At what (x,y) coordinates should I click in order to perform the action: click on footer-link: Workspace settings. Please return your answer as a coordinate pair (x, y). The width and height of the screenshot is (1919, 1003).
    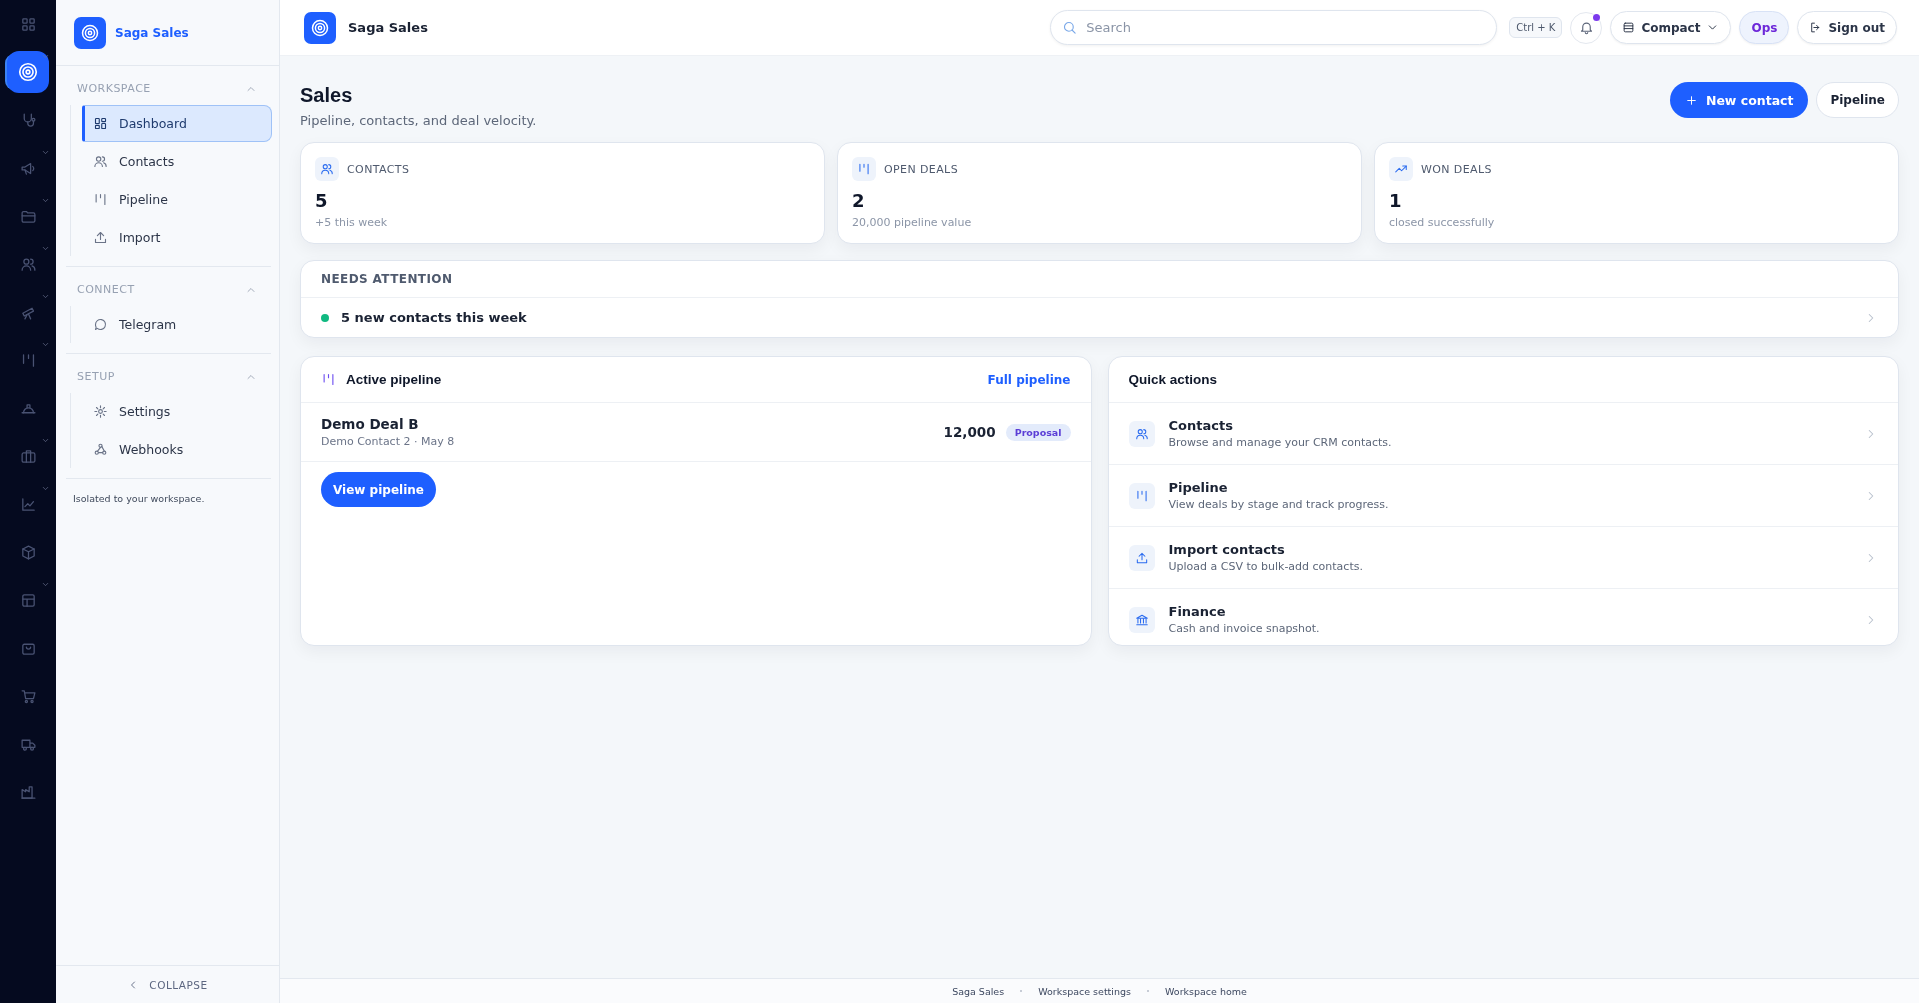
    Looking at the image, I should click on (1084, 991).